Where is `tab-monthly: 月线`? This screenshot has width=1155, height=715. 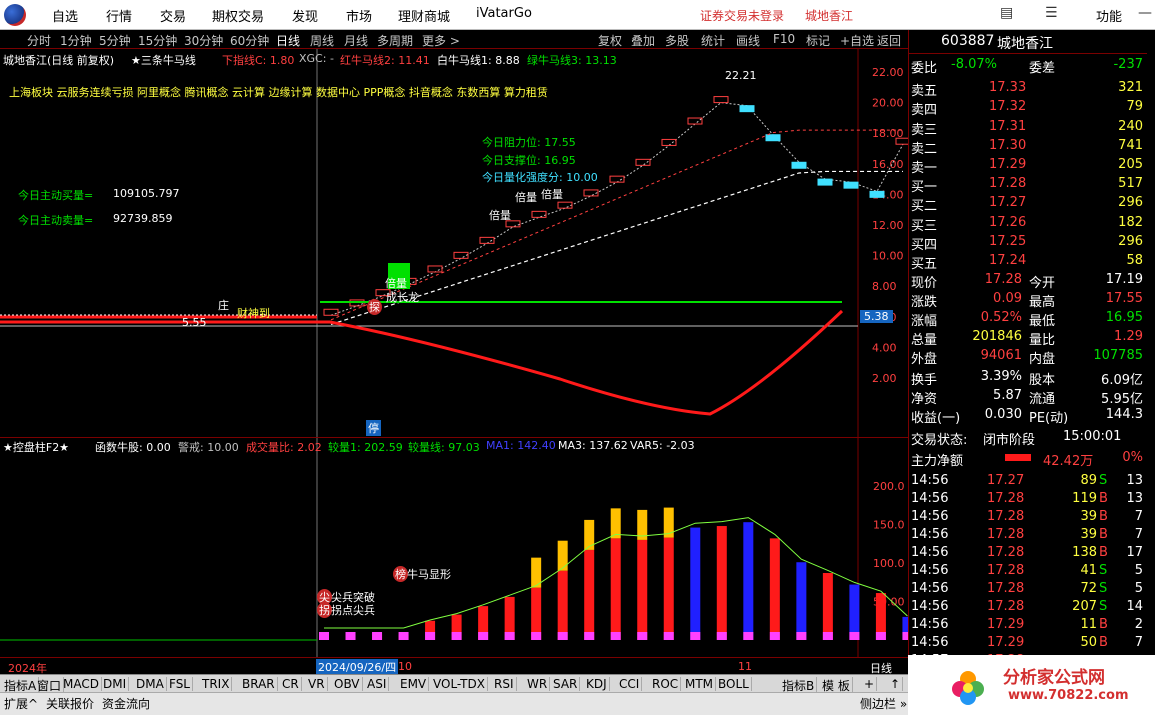 tab-monthly: 月线 is located at coordinates (356, 40).